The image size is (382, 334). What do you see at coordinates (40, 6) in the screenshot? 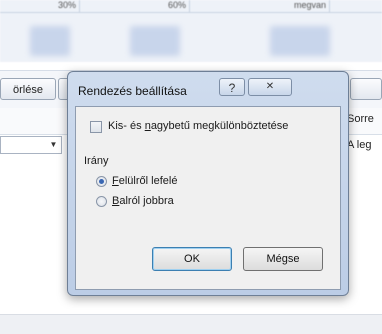
I see `grid-cell: 30%` at bounding box center [40, 6].